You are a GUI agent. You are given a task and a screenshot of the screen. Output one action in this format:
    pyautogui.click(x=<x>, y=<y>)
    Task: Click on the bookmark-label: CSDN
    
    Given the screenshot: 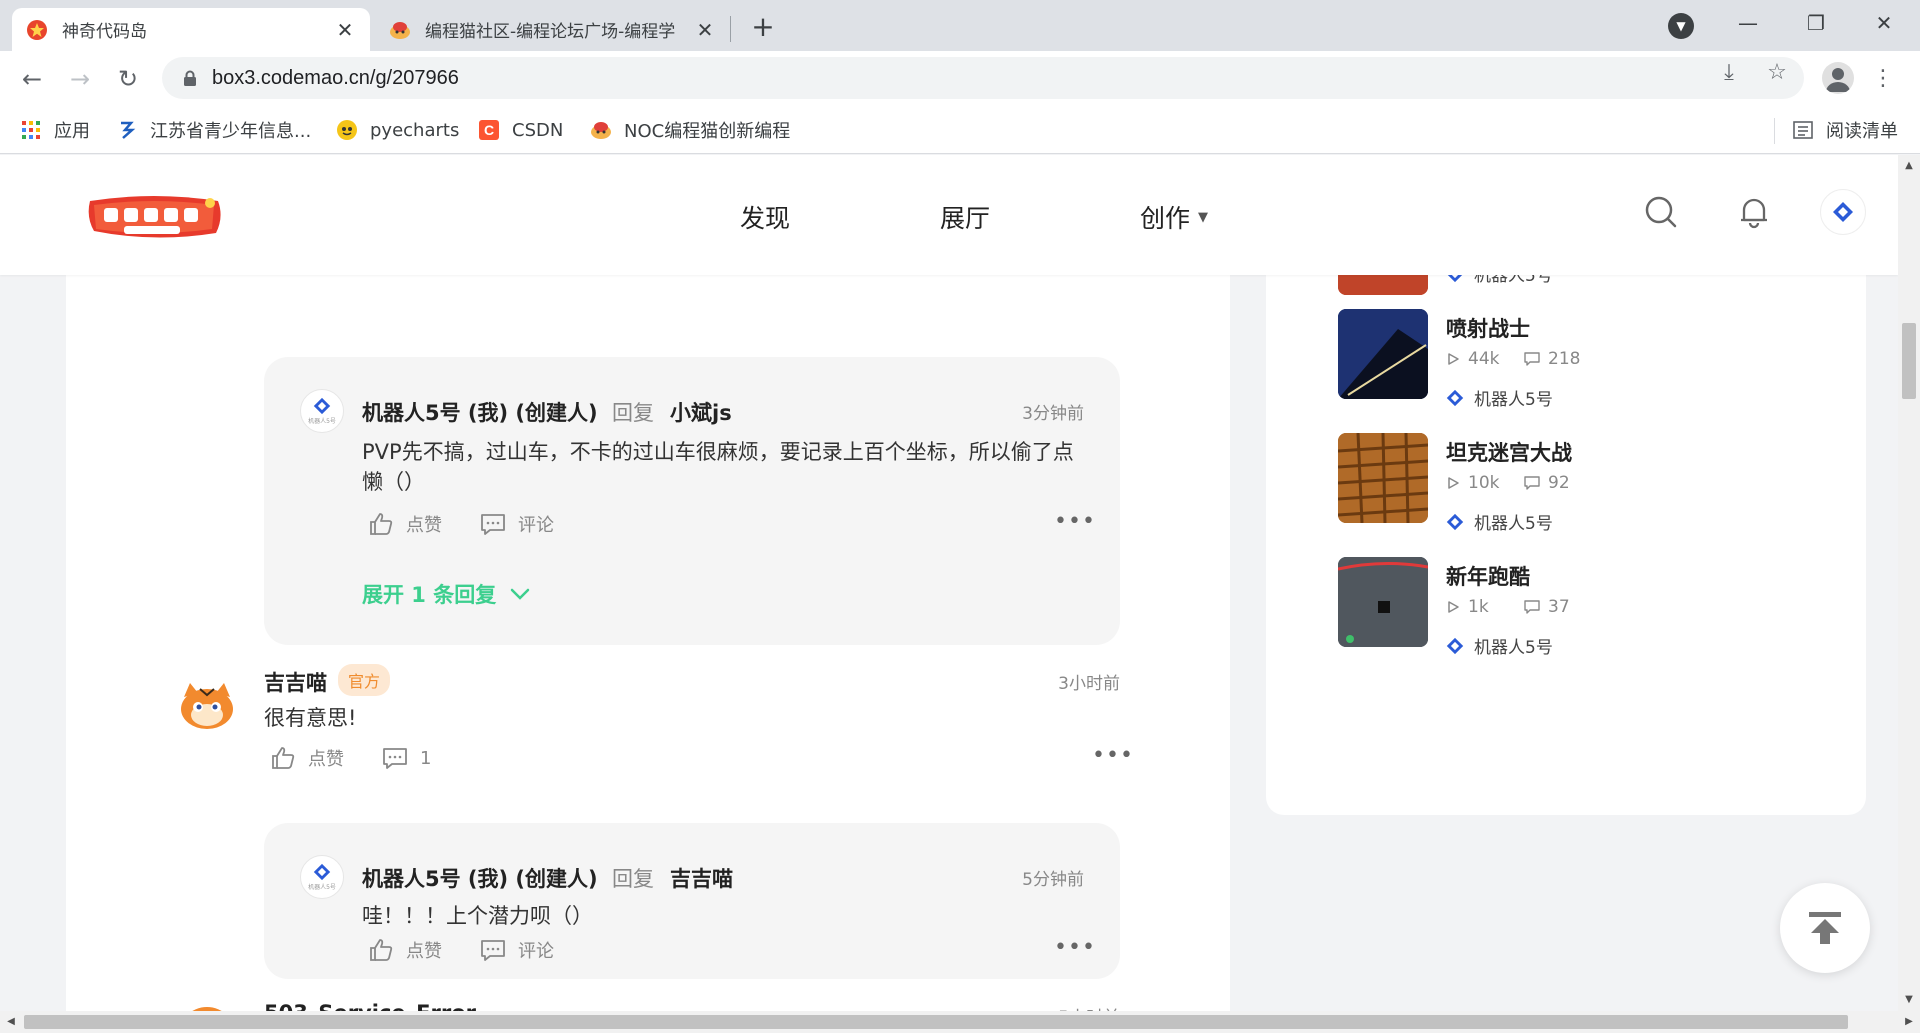 What is the action you would take?
    pyautogui.click(x=538, y=130)
    